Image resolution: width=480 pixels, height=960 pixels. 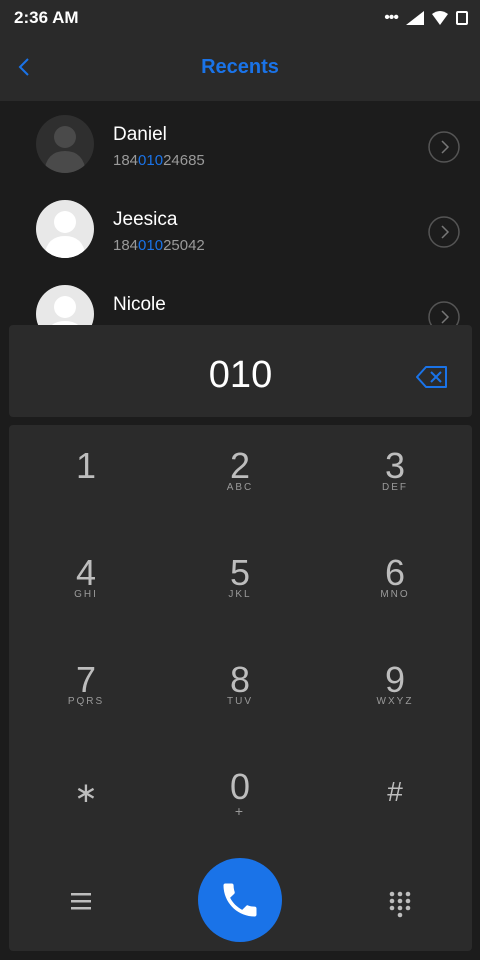 What do you see at coordinates (395, 791) in the screenshot?
I see `key-digit: #` at bounding box center [395, 791].